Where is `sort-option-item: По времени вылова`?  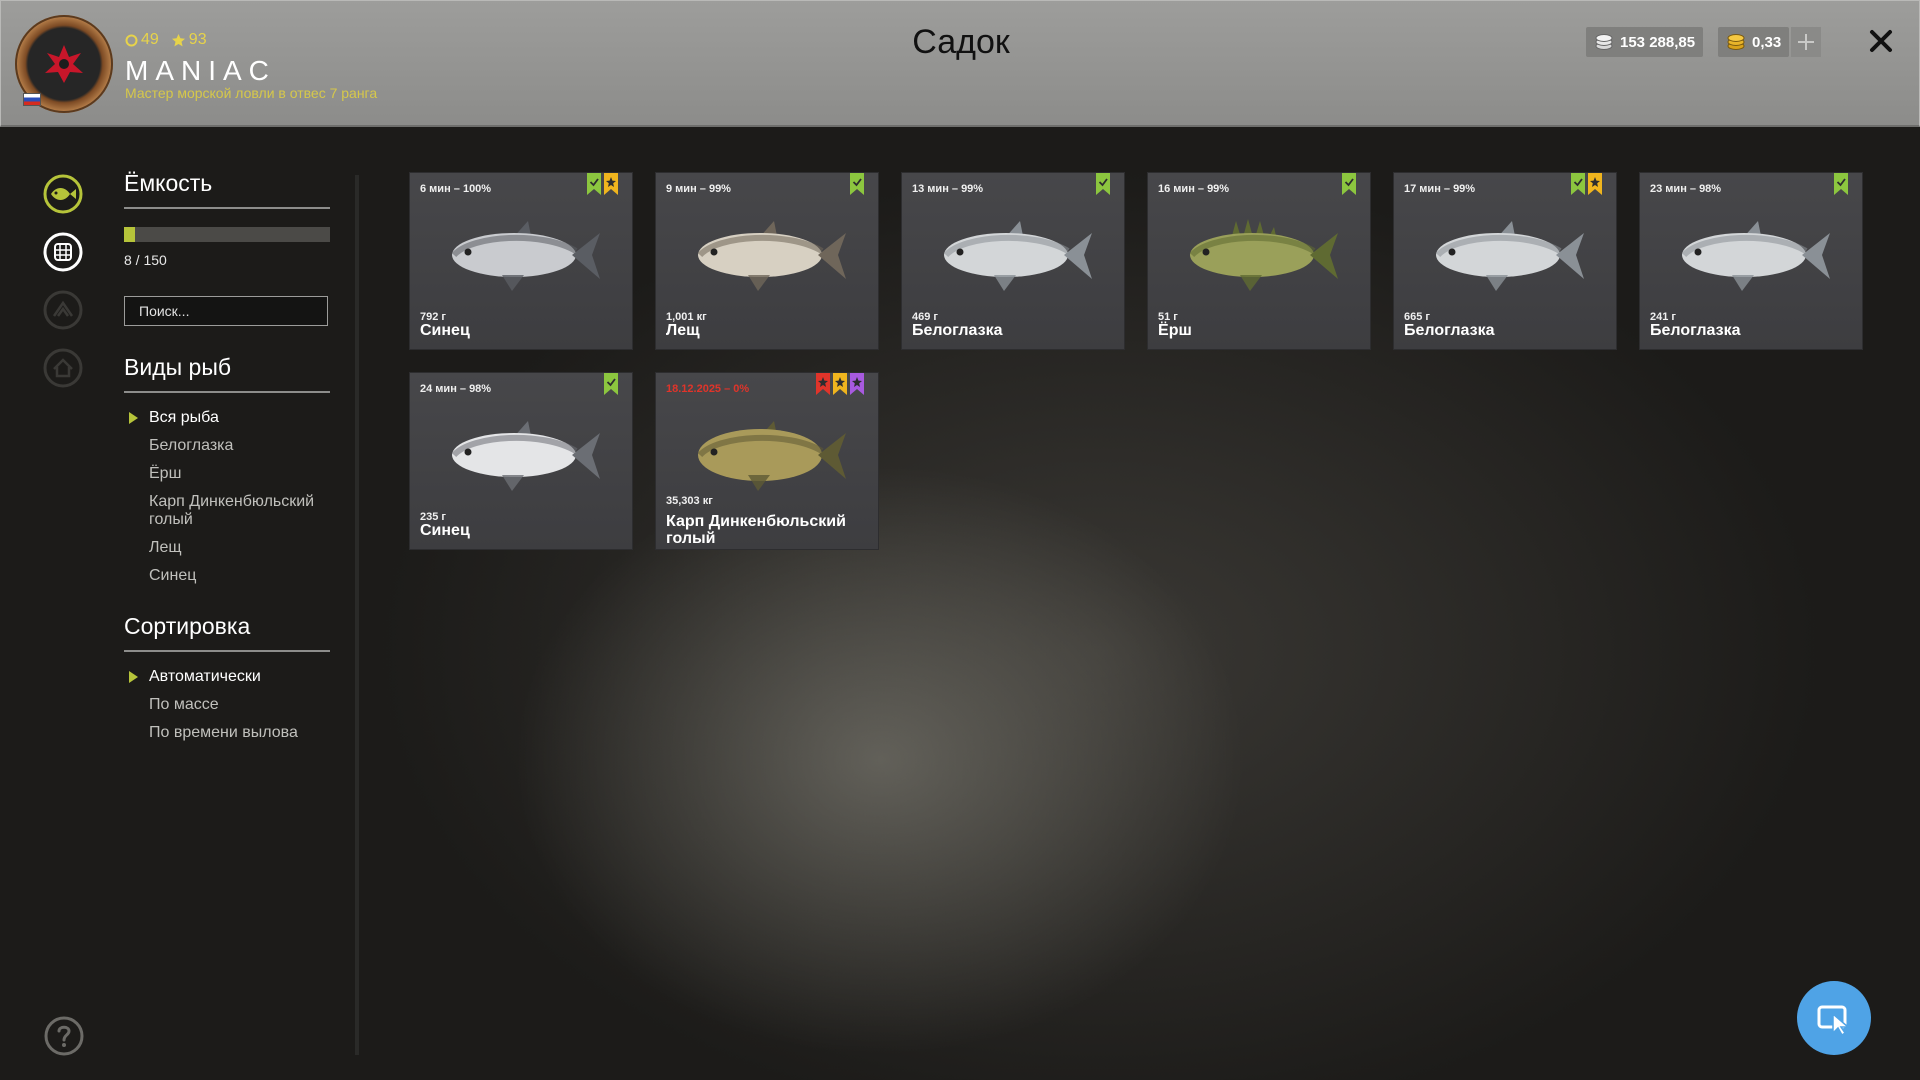
sort-option-item: По времени вылова is located at coordinates (227, 733).